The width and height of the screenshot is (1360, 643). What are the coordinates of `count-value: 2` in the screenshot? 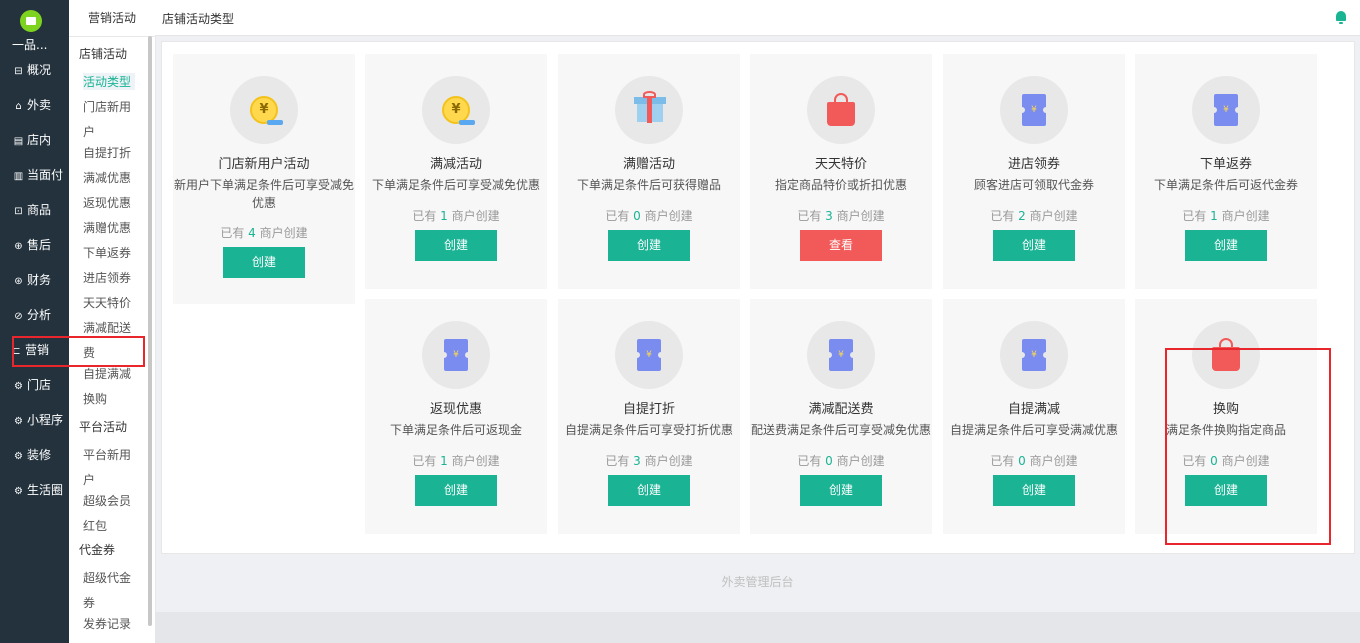 It's located at (1022, 216).